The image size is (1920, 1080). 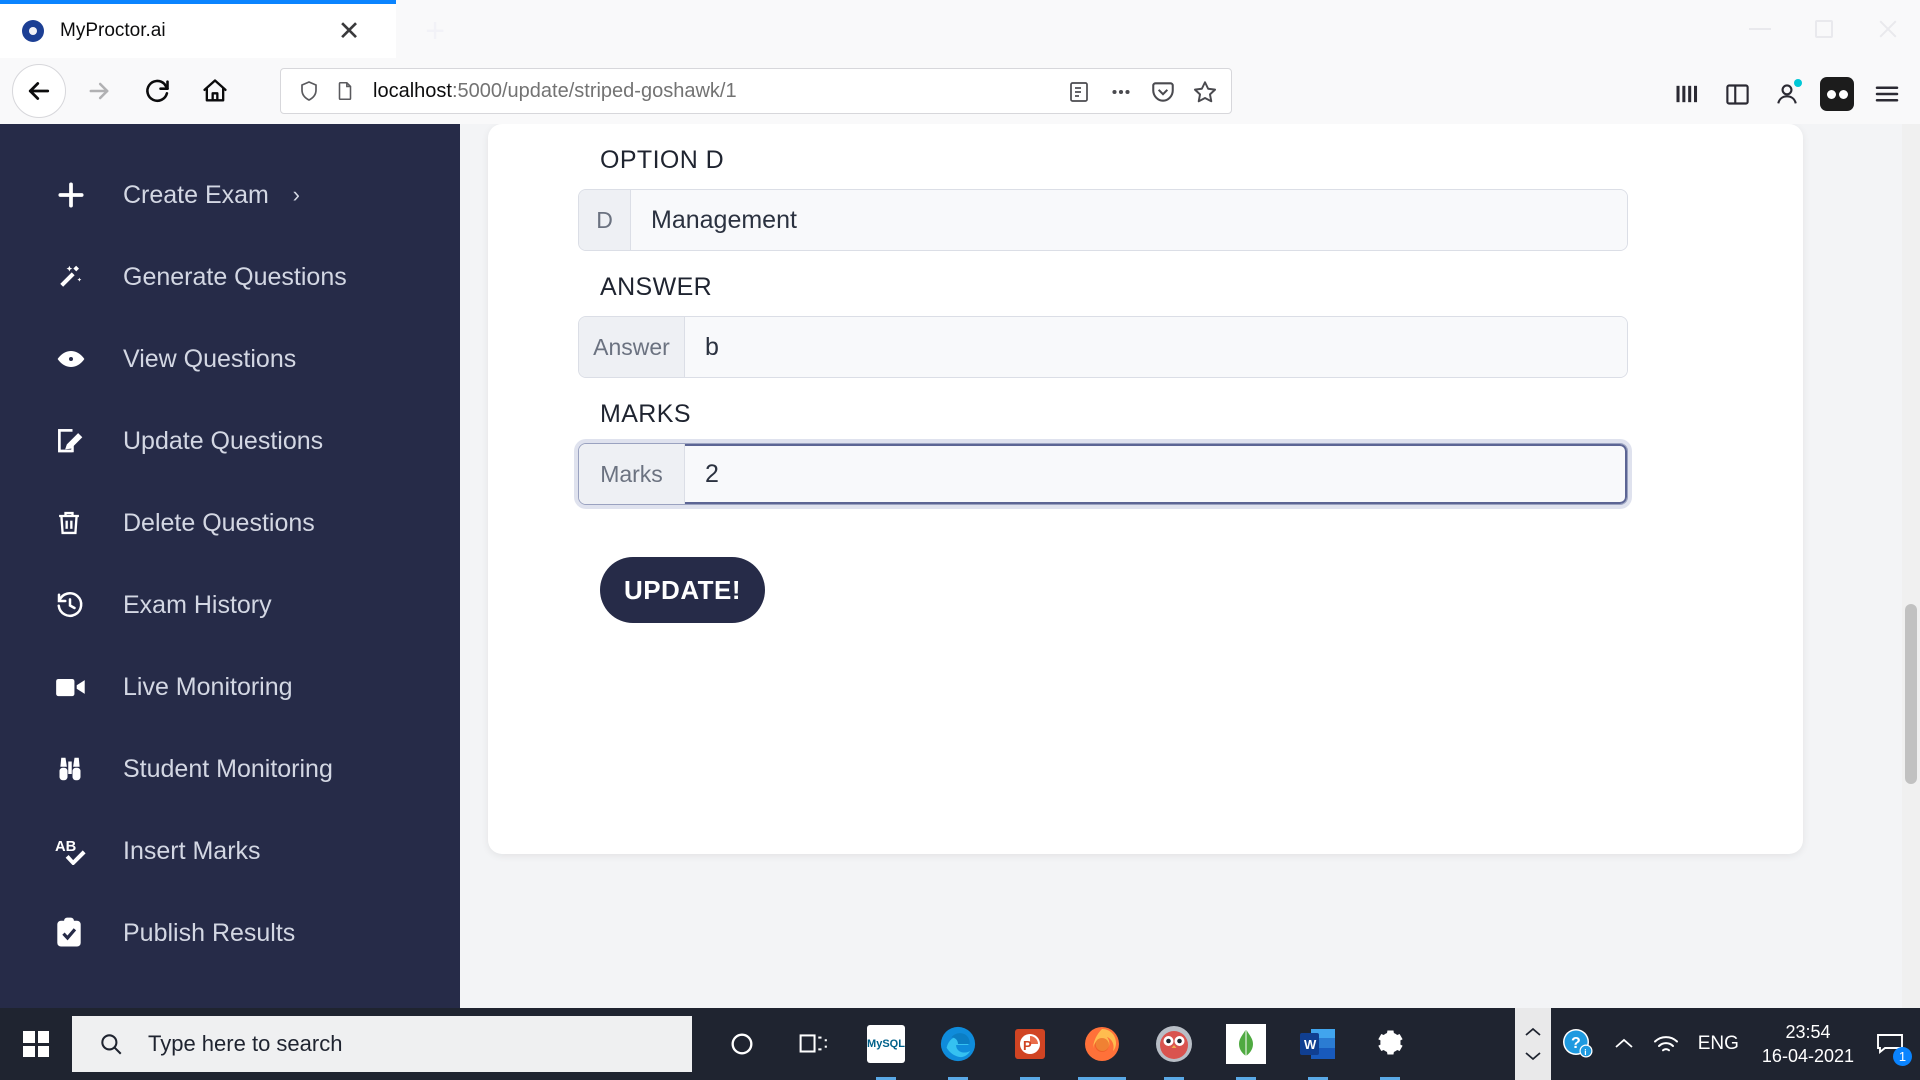 What do you see at coordinates (1310, 1044) in the screenshot?
I see `svg-text: W` at bounding box center [1310, 1044].